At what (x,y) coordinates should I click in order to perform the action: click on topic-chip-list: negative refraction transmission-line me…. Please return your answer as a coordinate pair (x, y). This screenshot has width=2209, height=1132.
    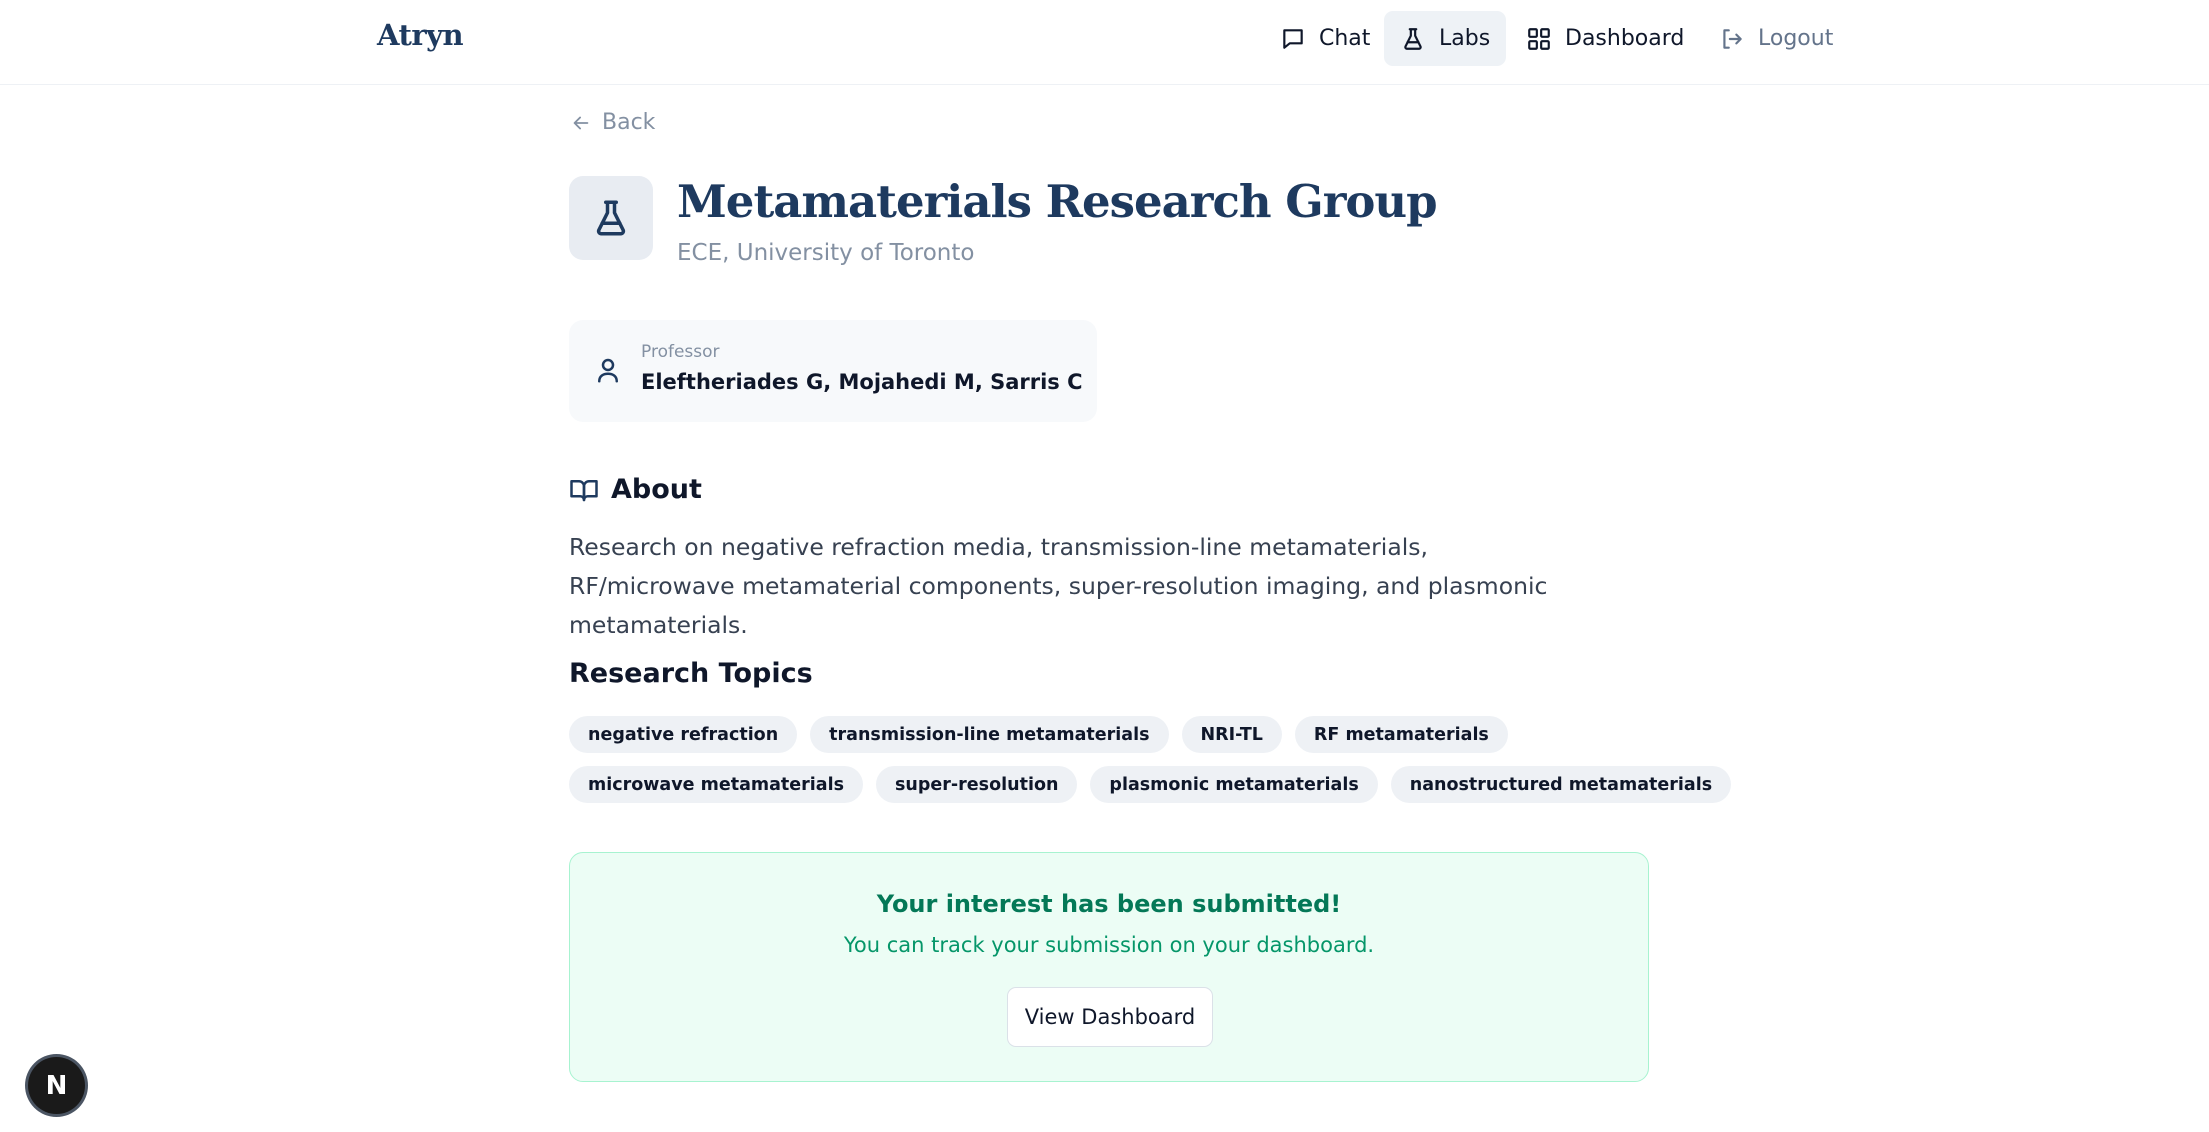
    Looking at the image, I should click on (1150, 766).